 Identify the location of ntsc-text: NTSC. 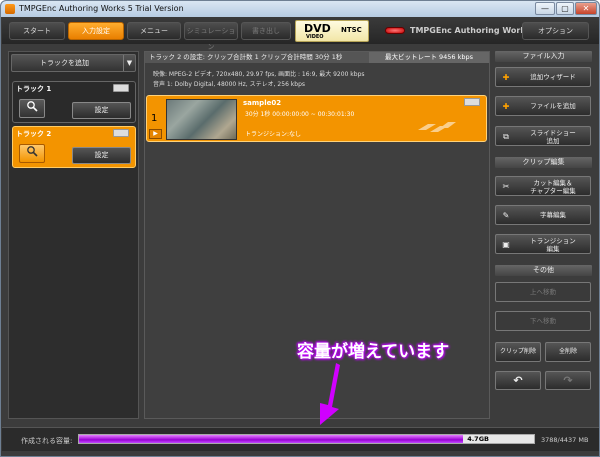
(351, 30).